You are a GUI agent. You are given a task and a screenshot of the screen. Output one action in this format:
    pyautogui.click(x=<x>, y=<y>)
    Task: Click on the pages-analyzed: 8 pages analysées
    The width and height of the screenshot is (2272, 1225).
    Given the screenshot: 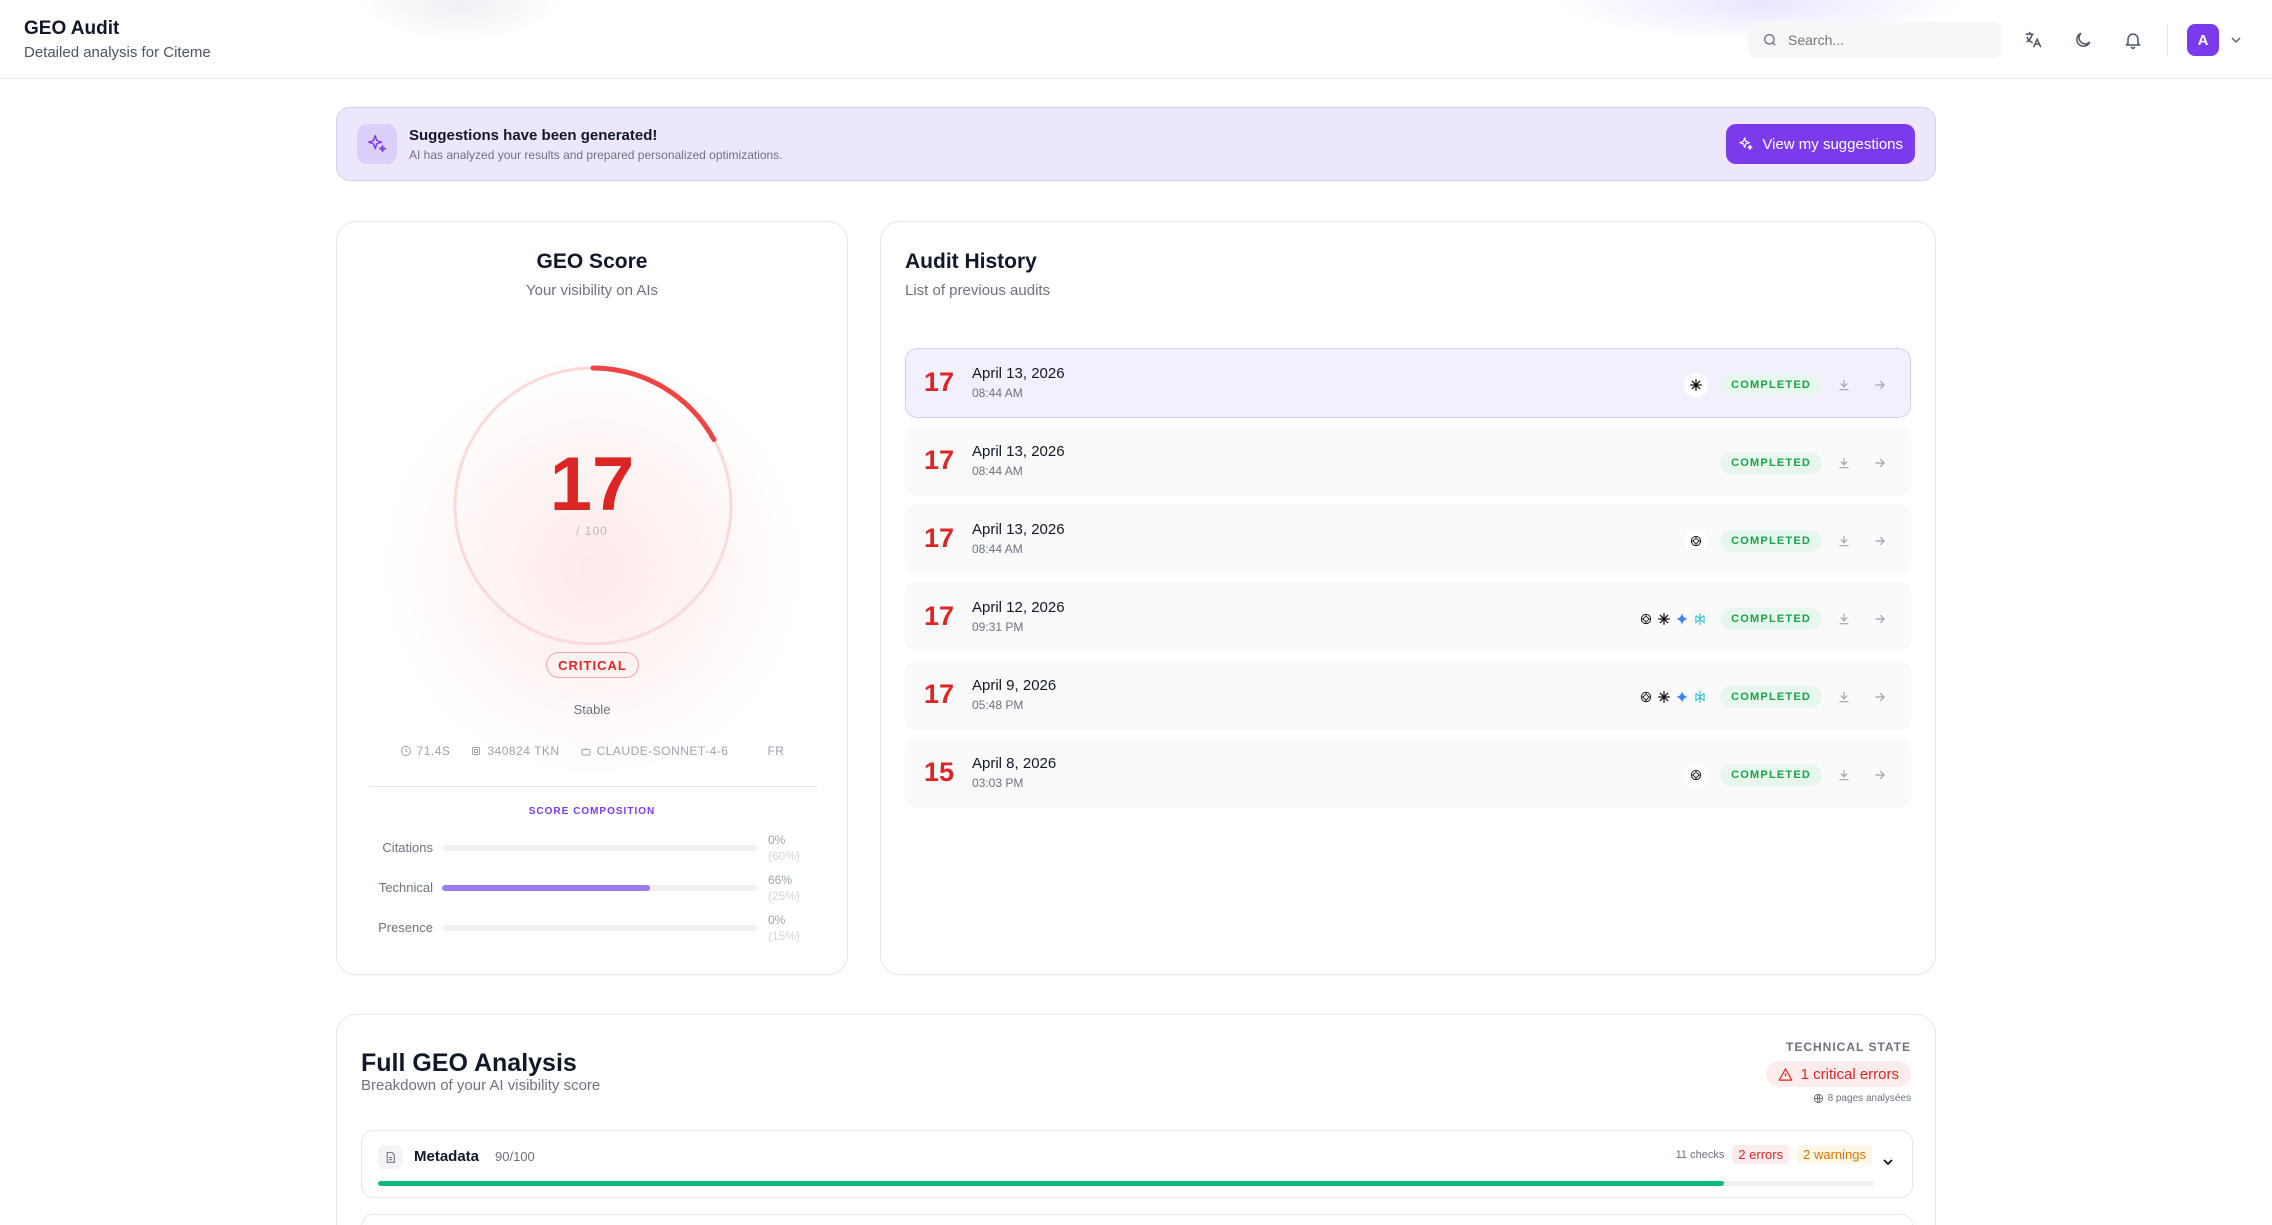 What is the action you would take?
    pyautogui.click(x=1862, y=1098)
    